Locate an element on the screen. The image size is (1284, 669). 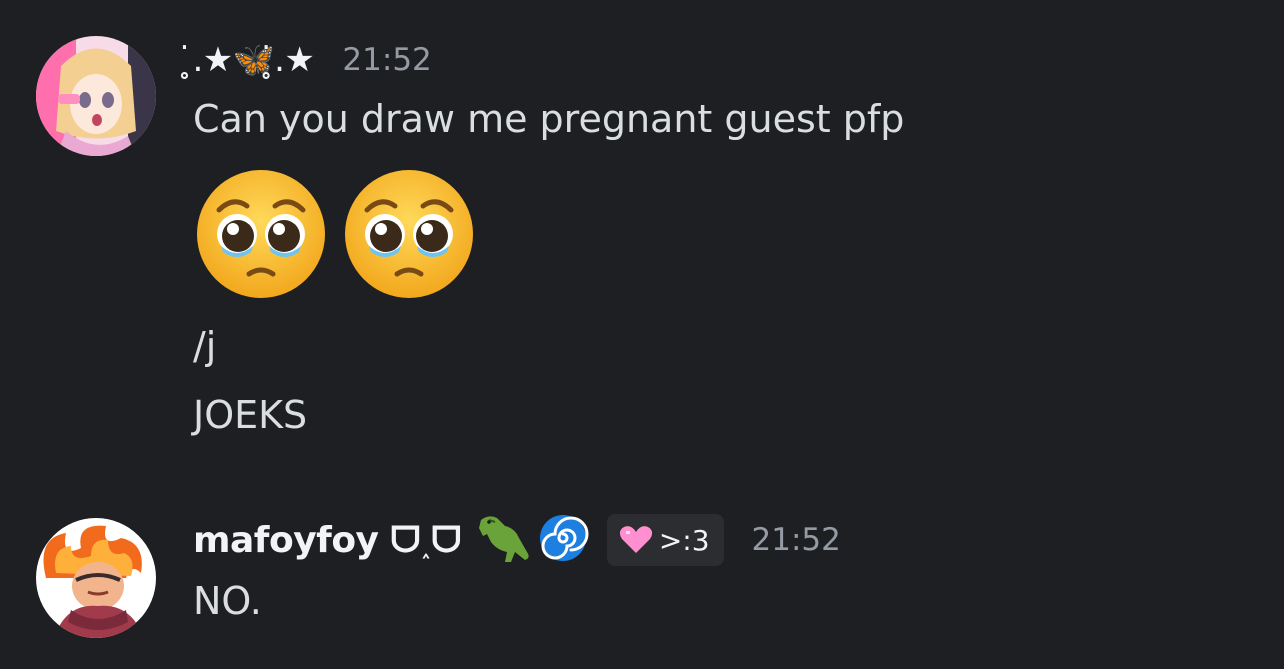
message-header: ̥̇.★🦋̥̇.★ 21:52 is located at coordinates (312, 60).